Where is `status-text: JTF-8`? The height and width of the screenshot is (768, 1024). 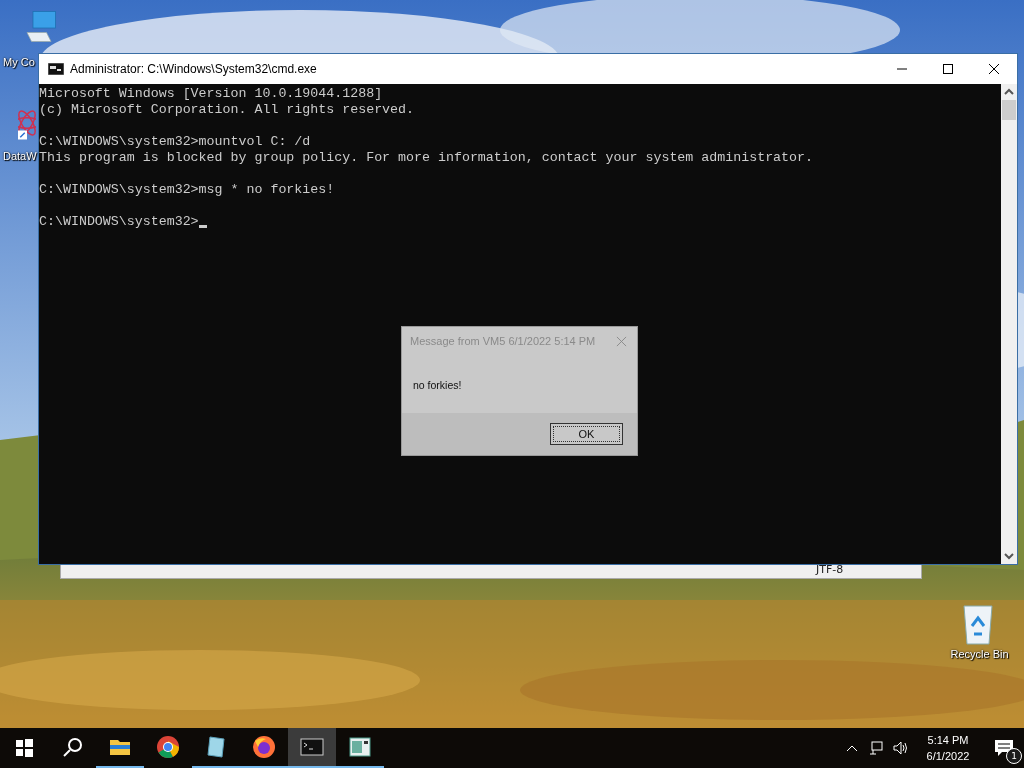
status-text: JTF-8 is located at coordinates (830, 569).